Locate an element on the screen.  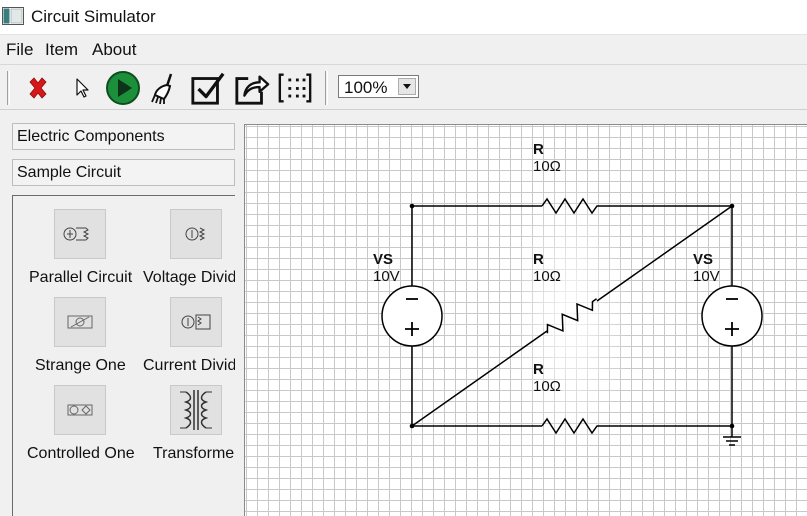
export-button is located at coordinates (252, 88).